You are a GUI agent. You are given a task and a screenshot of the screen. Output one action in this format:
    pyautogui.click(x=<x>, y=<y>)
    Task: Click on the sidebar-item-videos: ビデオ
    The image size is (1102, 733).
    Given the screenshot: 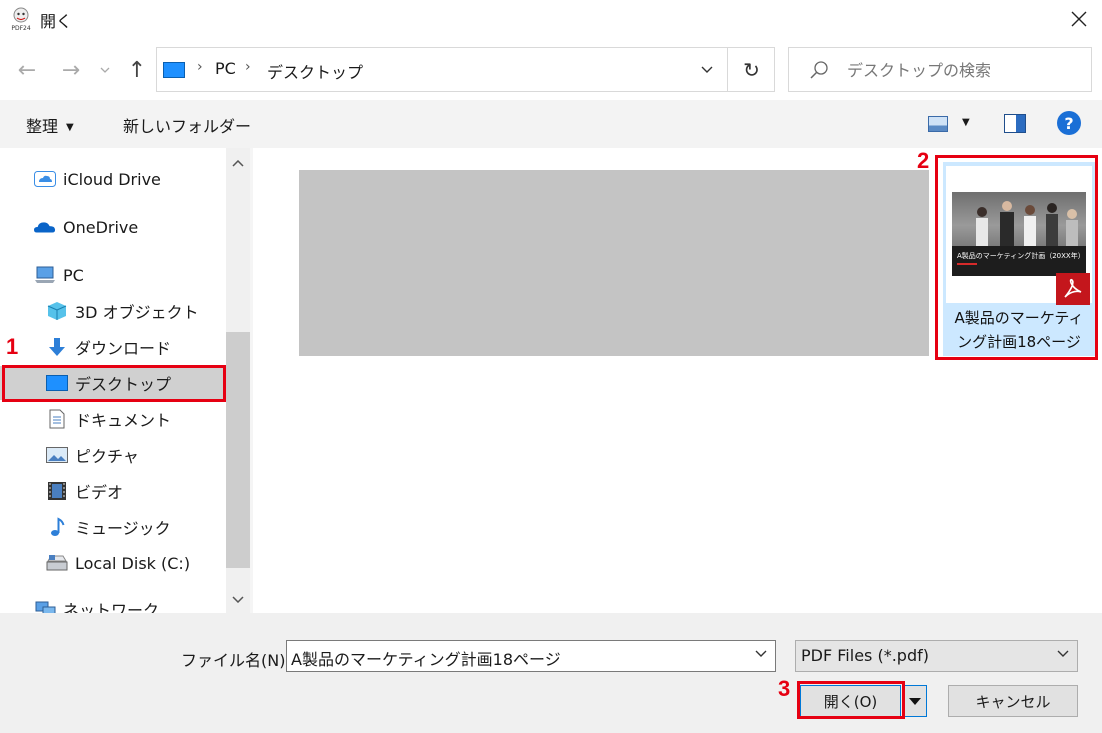 What is the action you would take?
    pyautogui.click(x=84, y=491)
    